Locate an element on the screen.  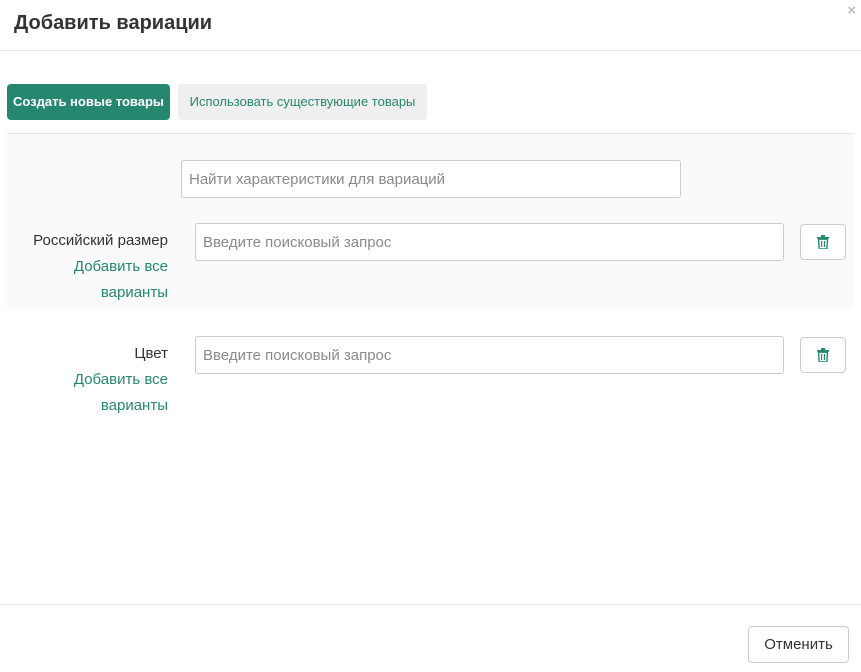
attribute-label-size: Российский размер is located at coordinates (100, 240).